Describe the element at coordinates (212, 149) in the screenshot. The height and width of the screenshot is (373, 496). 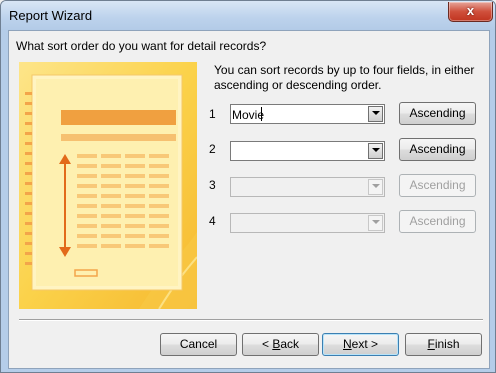
I see `sort-row-2-number: 2` at that location.